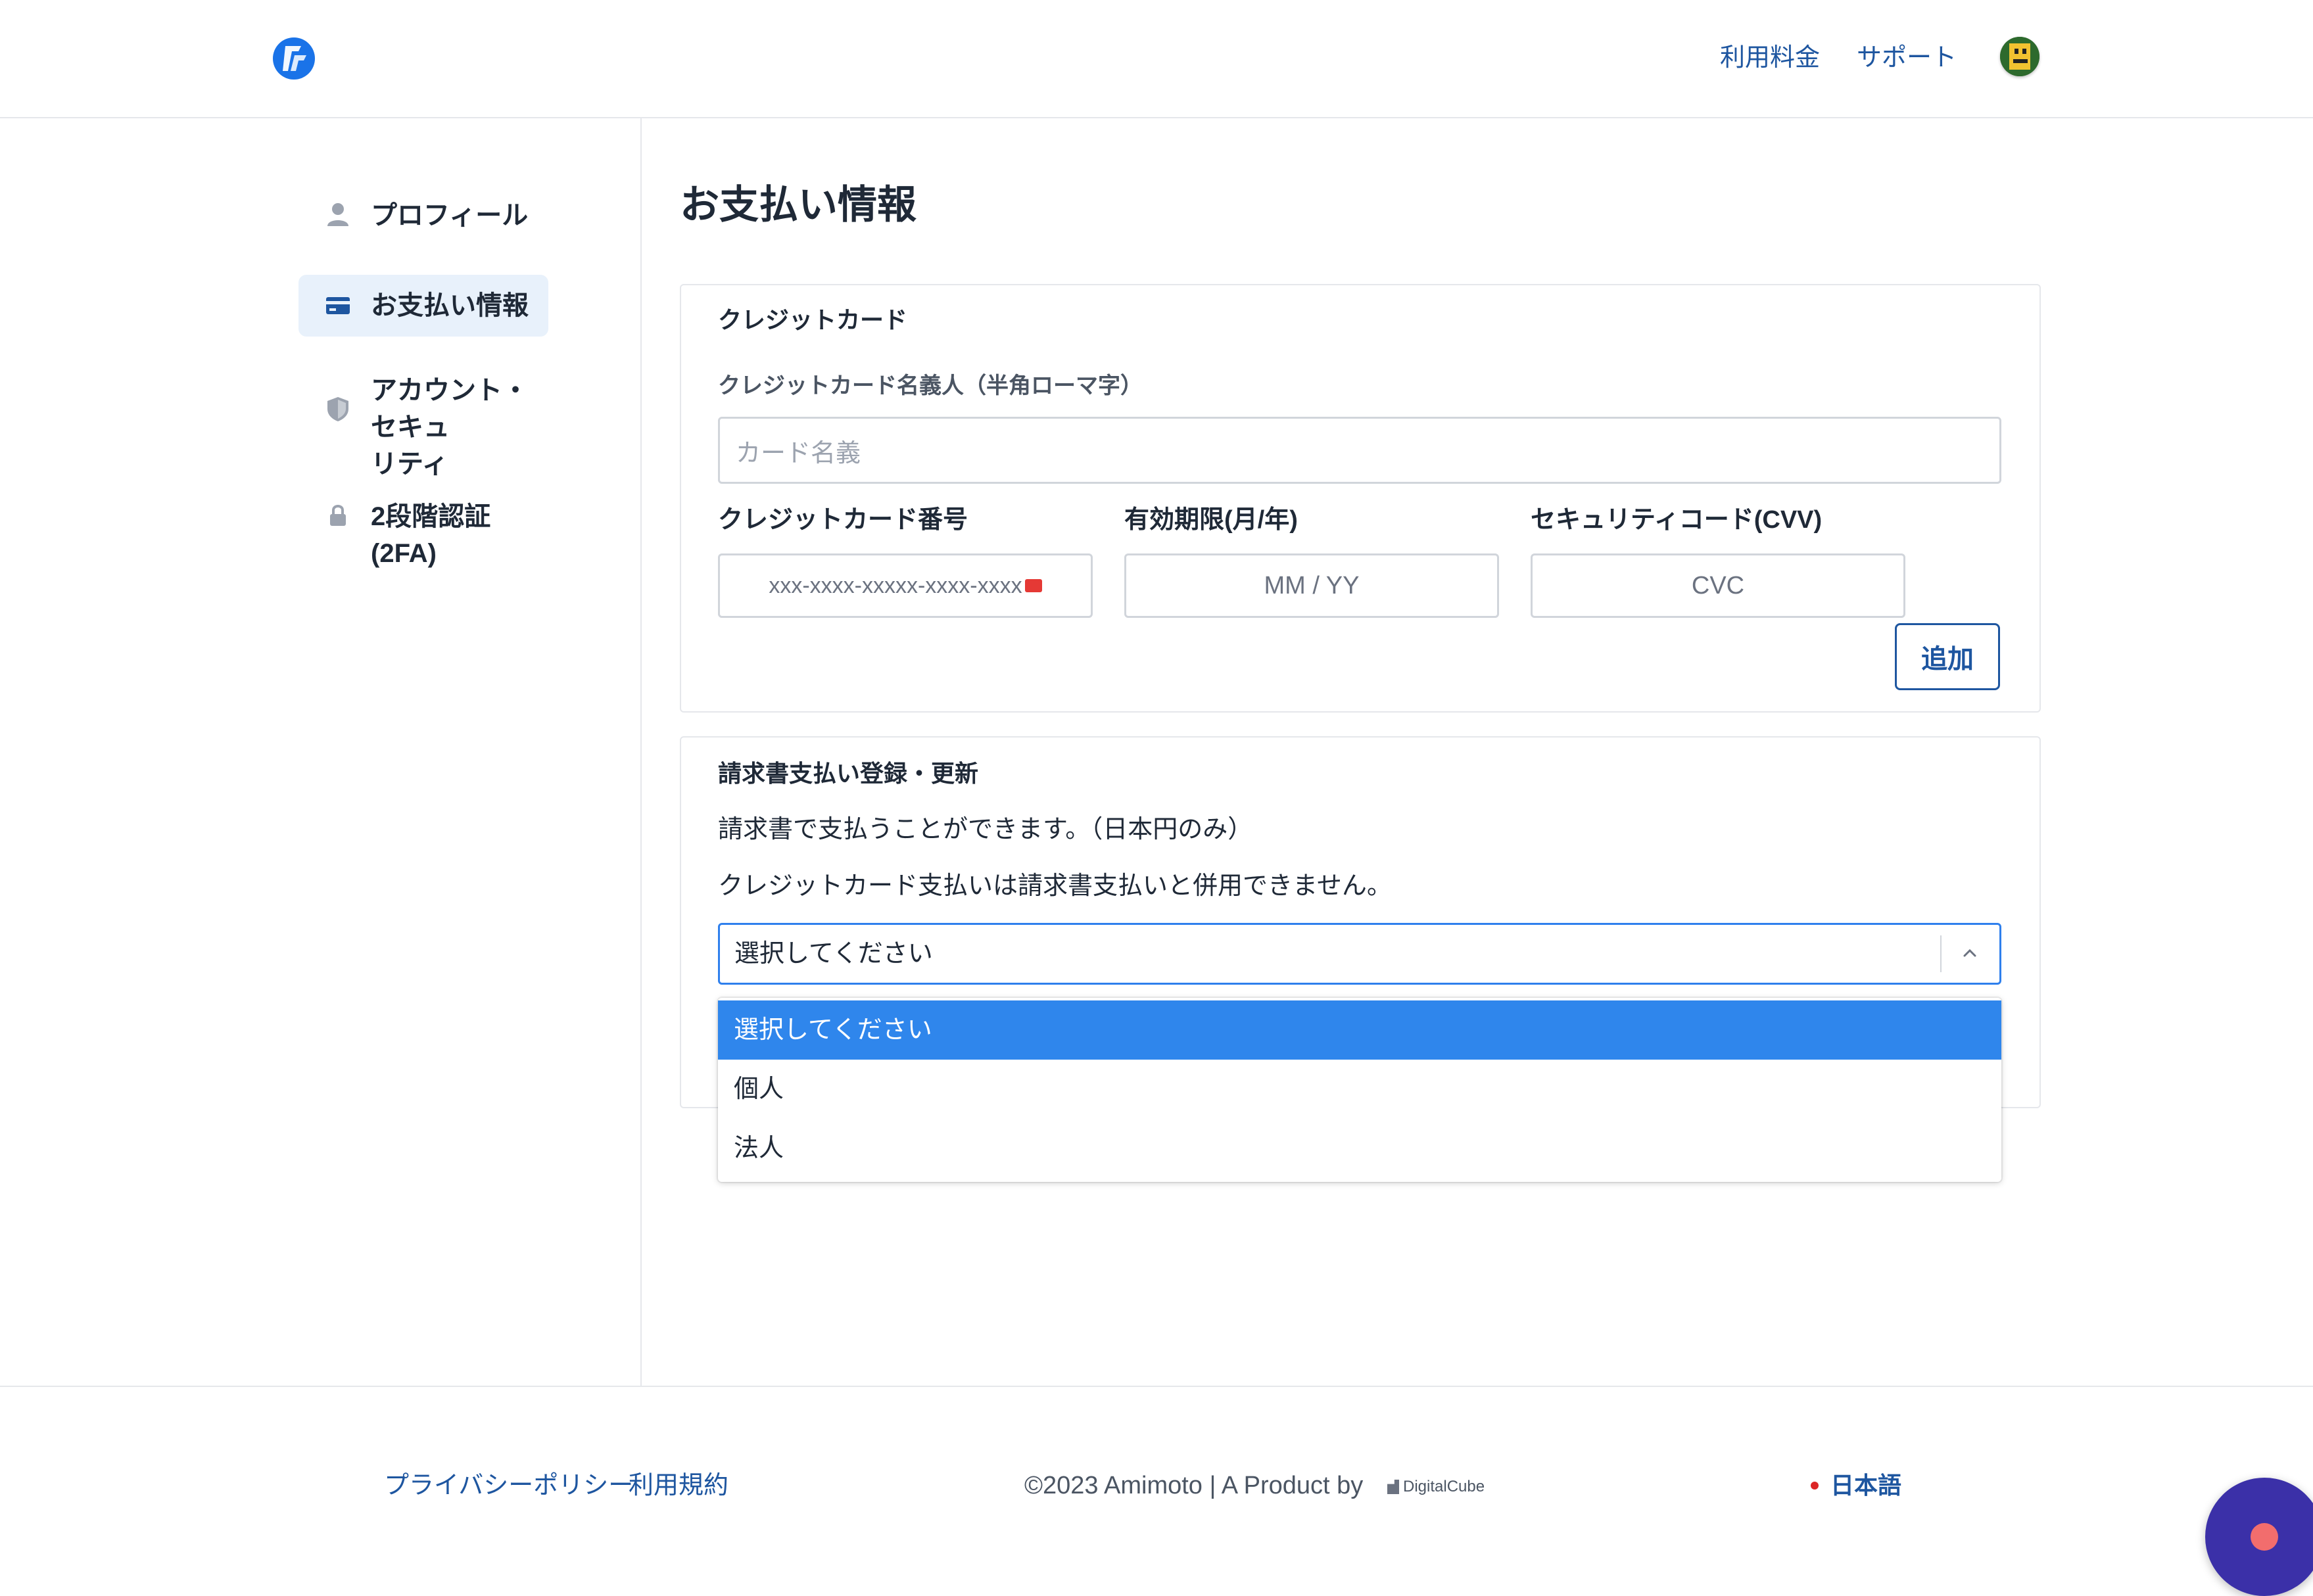  I want to click on cardholder-name-placeholder: カード名義, so click(799, 453).